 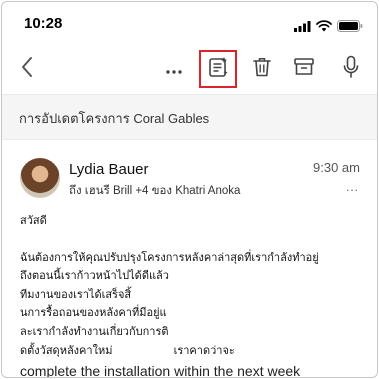 I want to click on summarize-highlight-box, so click(x=218, y=69).